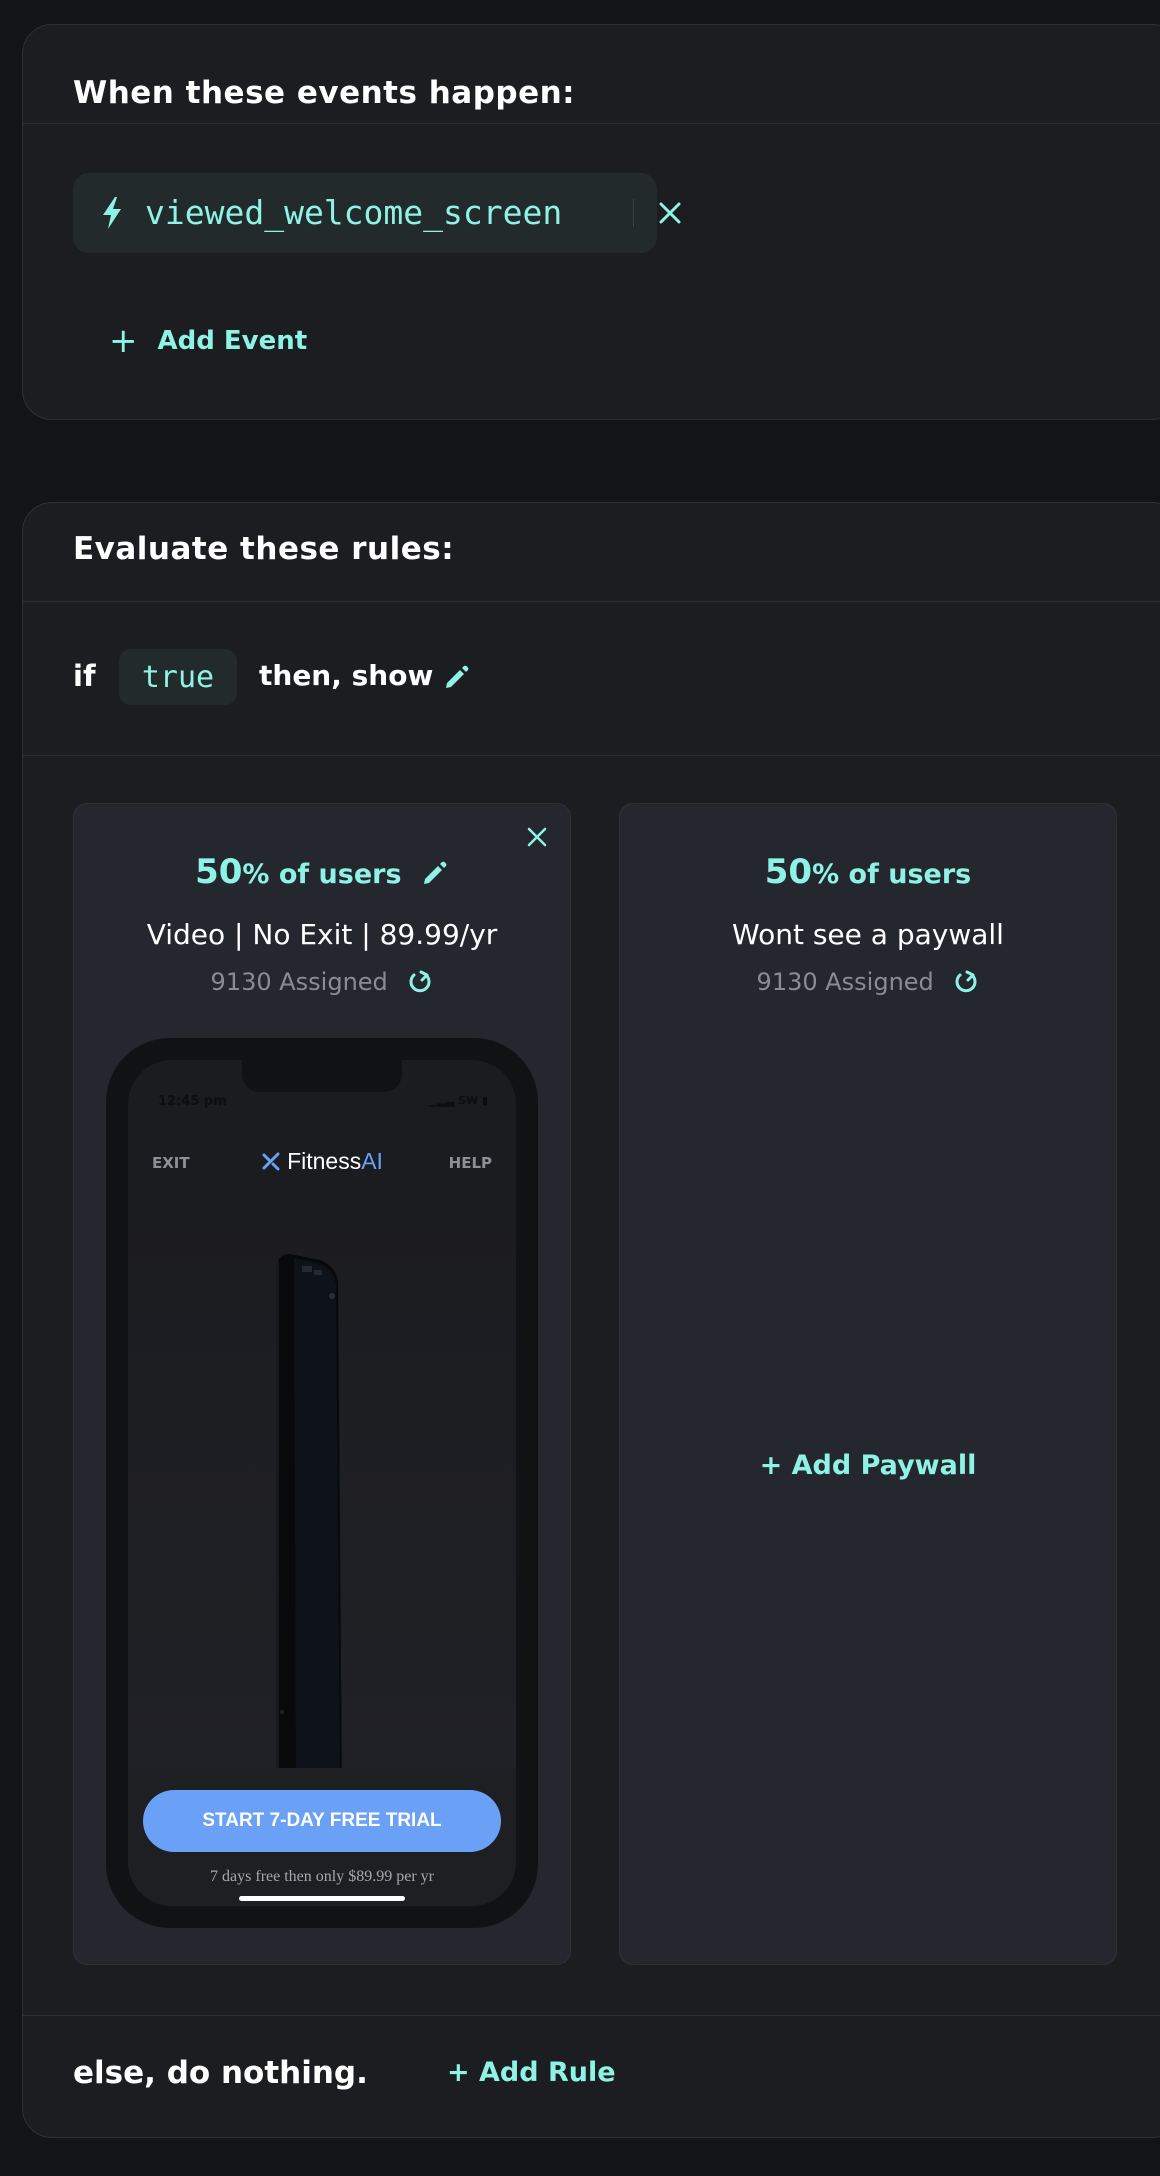 Image resolution: width=1160 pixels, height=2176 pixels. Describe the element at coordinates (531, 2072) in the screenshot. I see `add-rule-button: + Add Rule` at that location.